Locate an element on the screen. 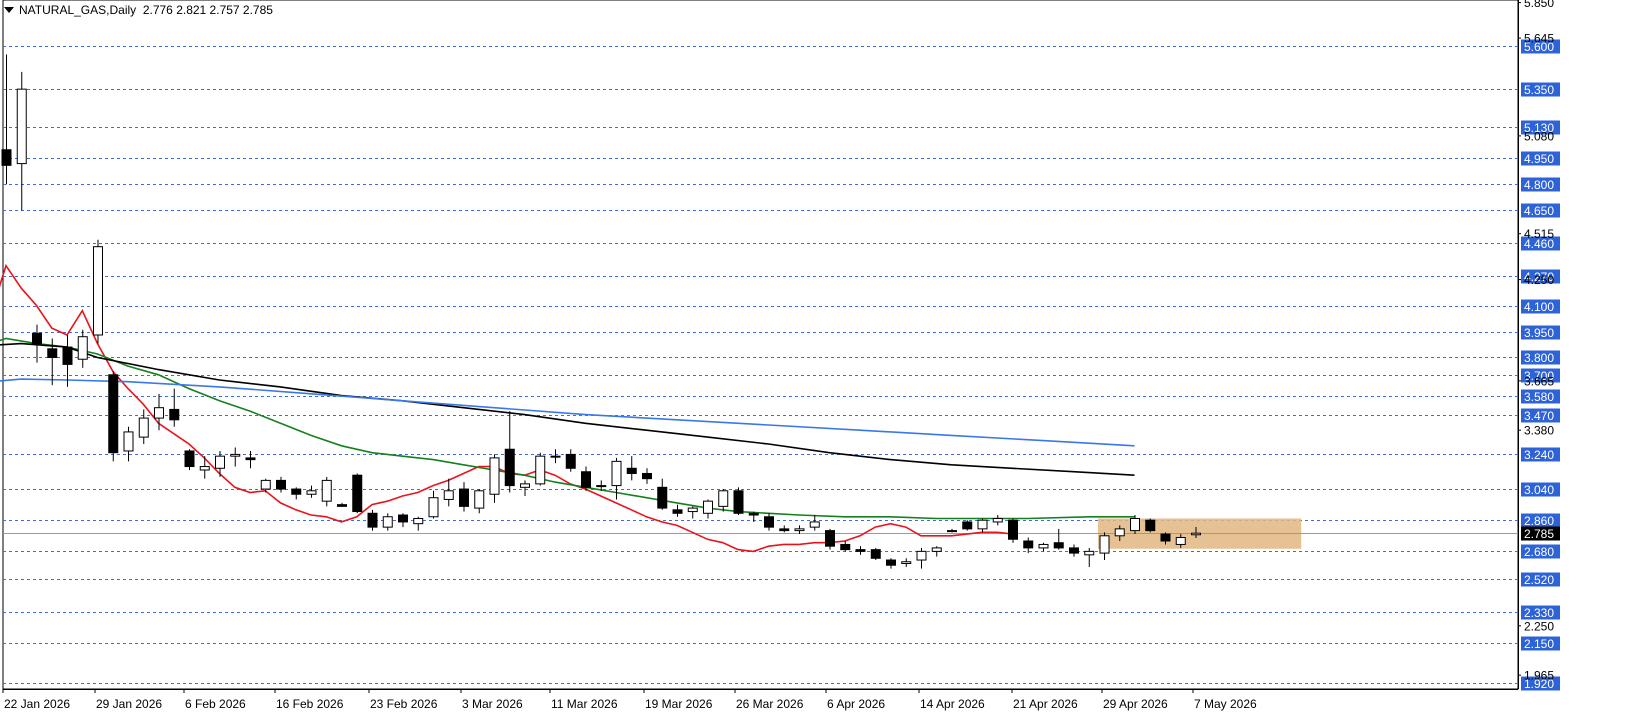 Image resolution: width=1641 pixels, height=724 pixels. scale-label: 3.380 is located at coordinates (1539, 431).